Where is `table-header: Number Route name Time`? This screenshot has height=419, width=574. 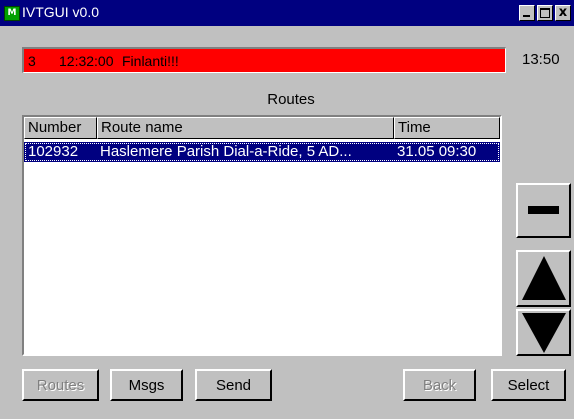 table-header: Number Route name Time is located at coordinates (262, 128).